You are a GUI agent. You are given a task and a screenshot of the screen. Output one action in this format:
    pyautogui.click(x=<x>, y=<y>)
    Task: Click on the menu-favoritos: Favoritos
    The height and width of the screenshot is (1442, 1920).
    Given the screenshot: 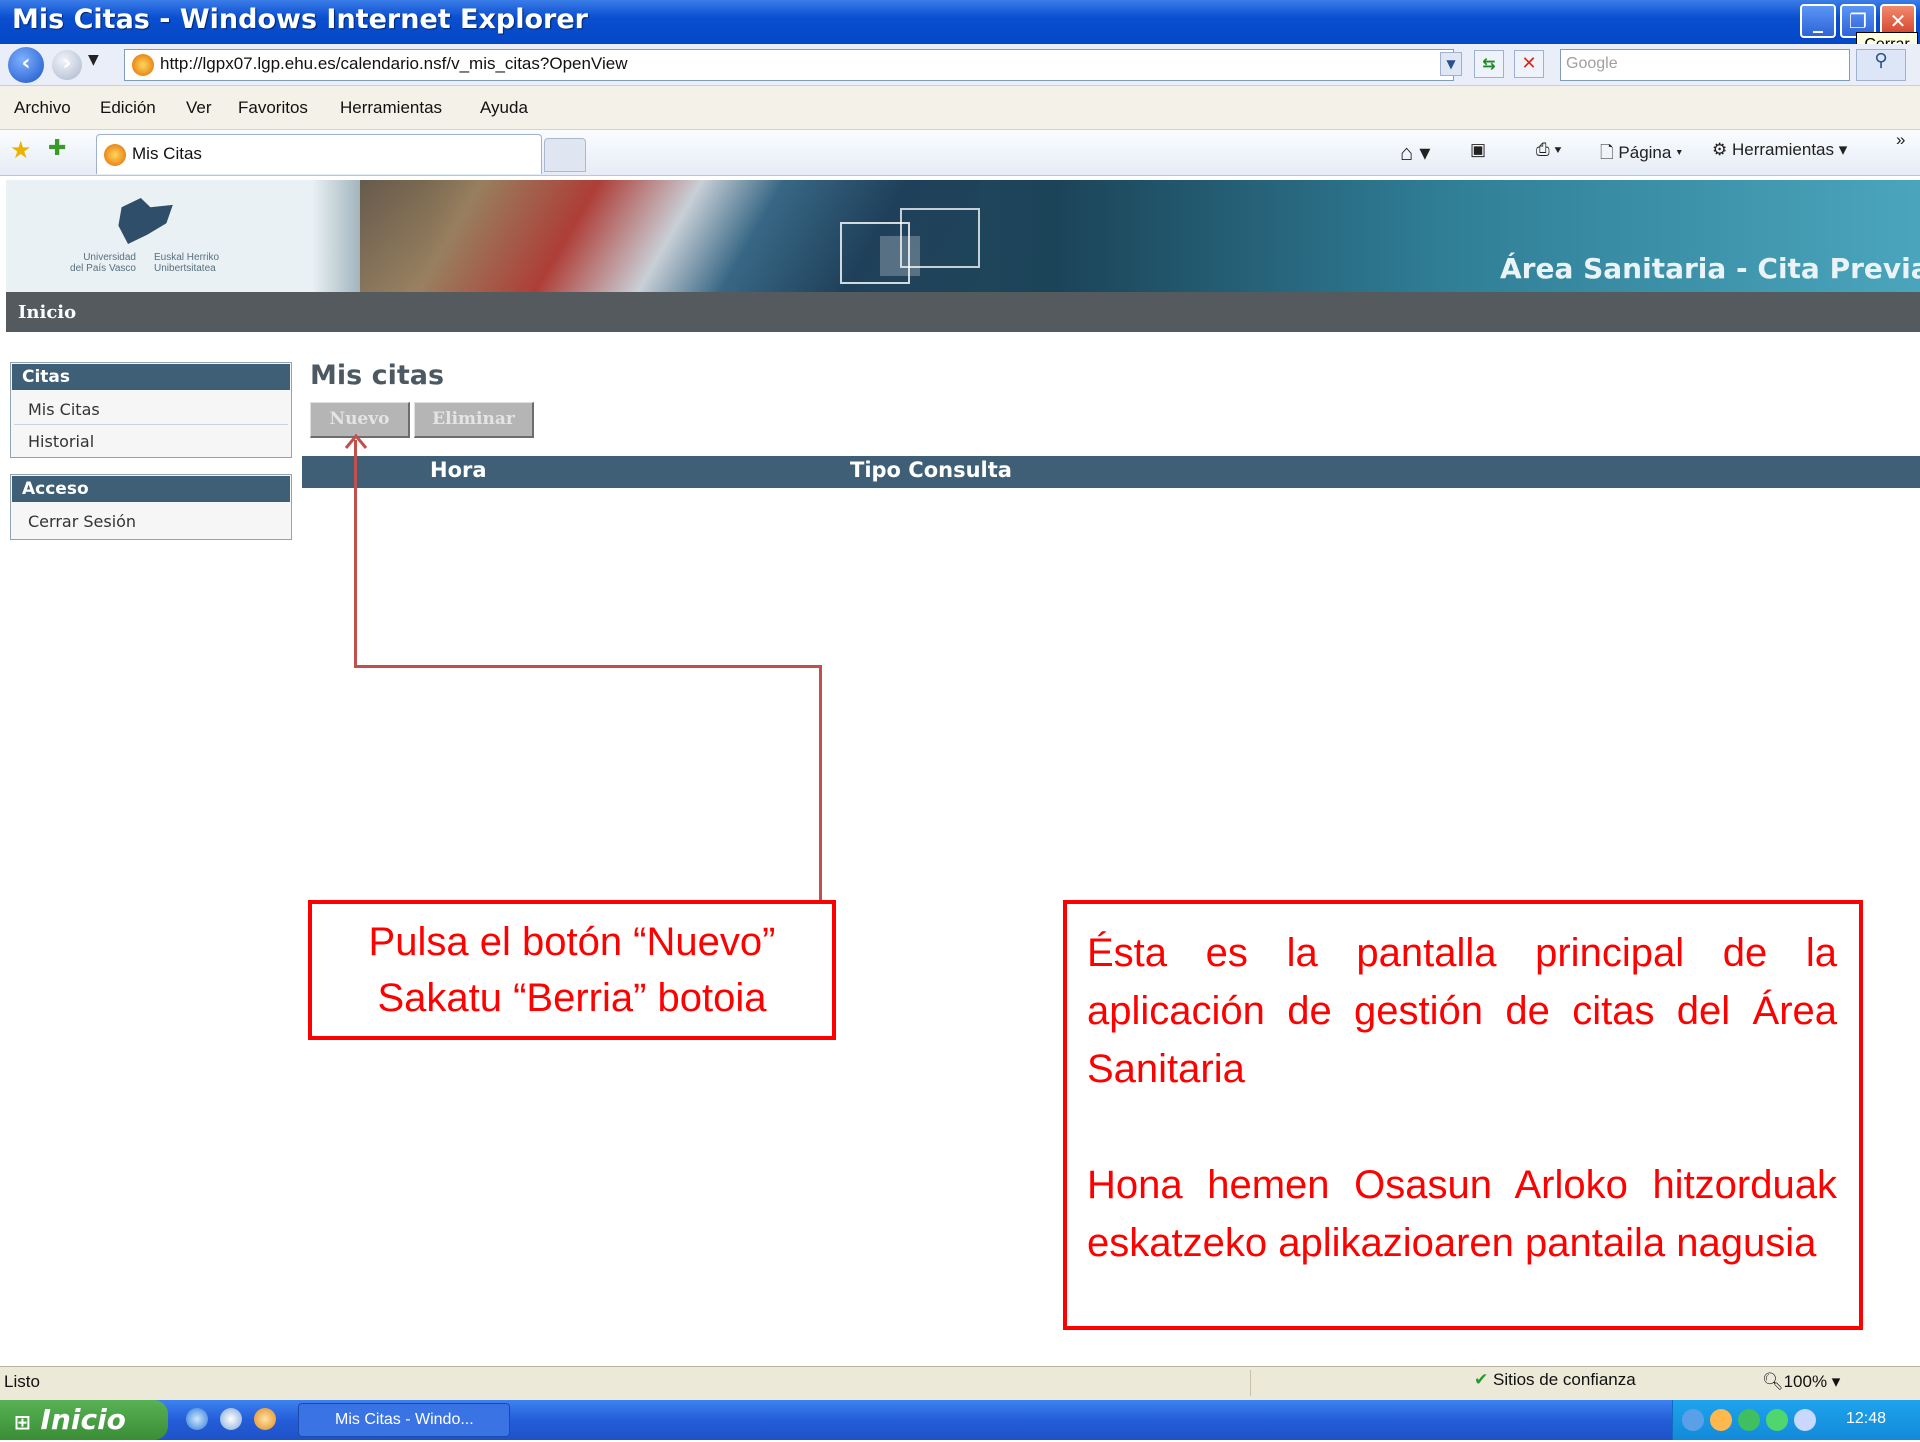 What is the action you would take?
    pyautogui.click(x=273, y=108)
    